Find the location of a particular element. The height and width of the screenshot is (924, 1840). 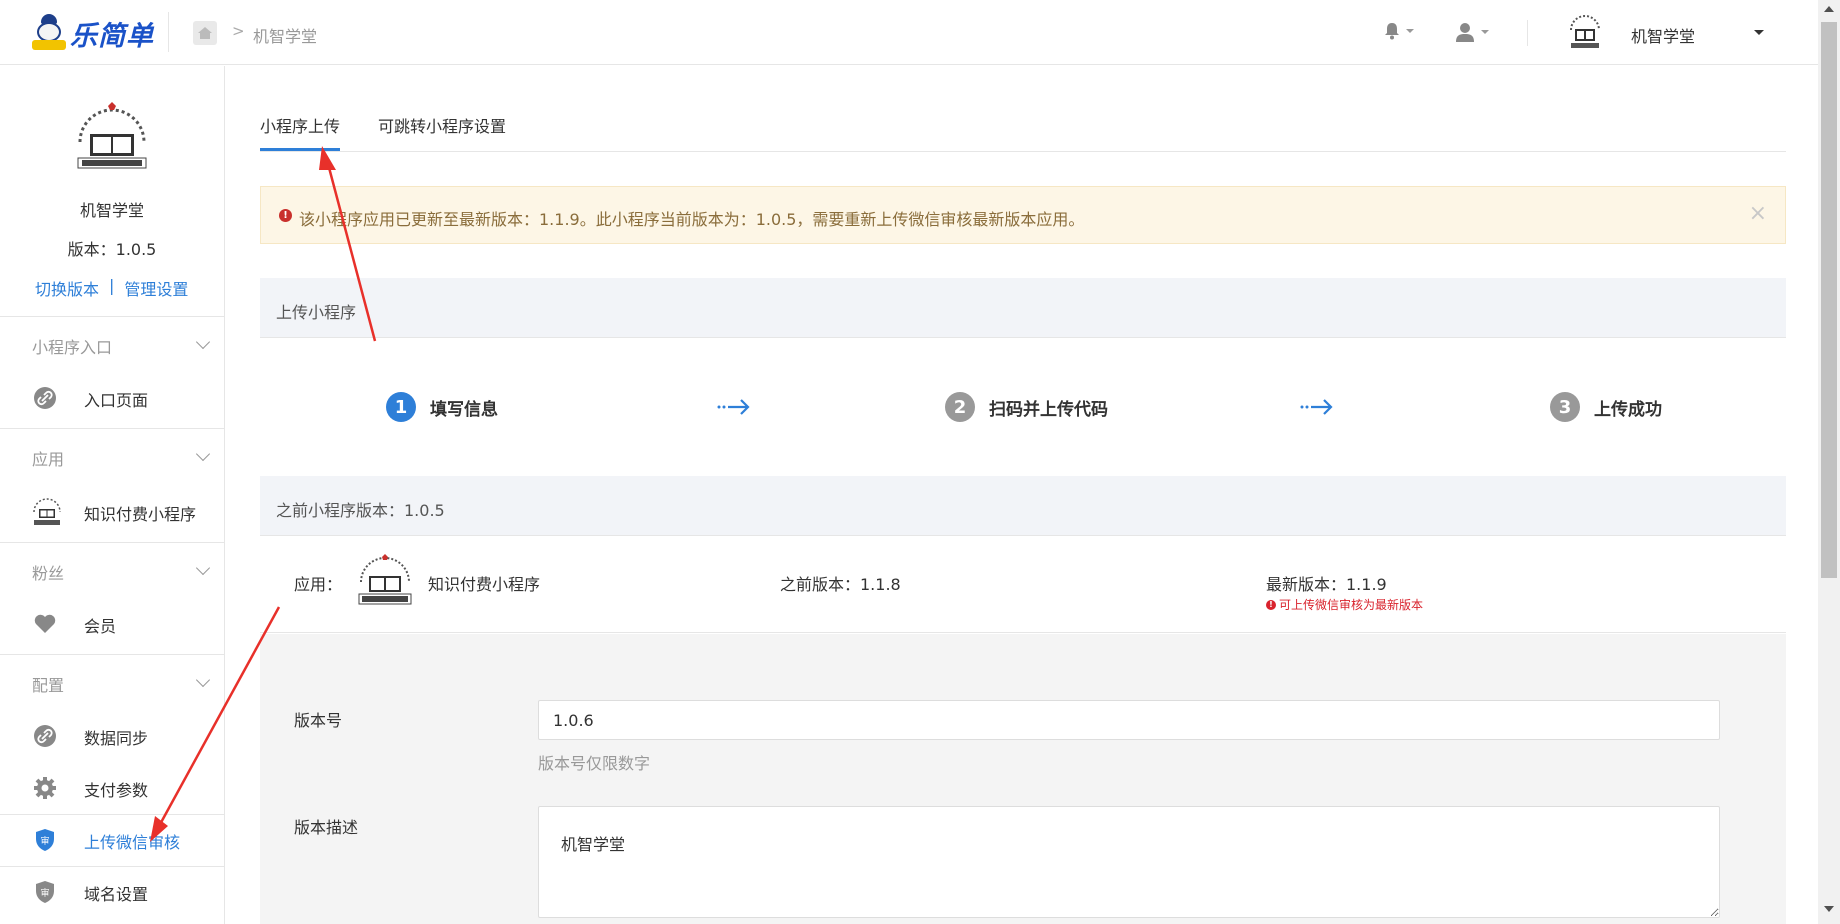

shop-logo is located at coordinates (112, 135).